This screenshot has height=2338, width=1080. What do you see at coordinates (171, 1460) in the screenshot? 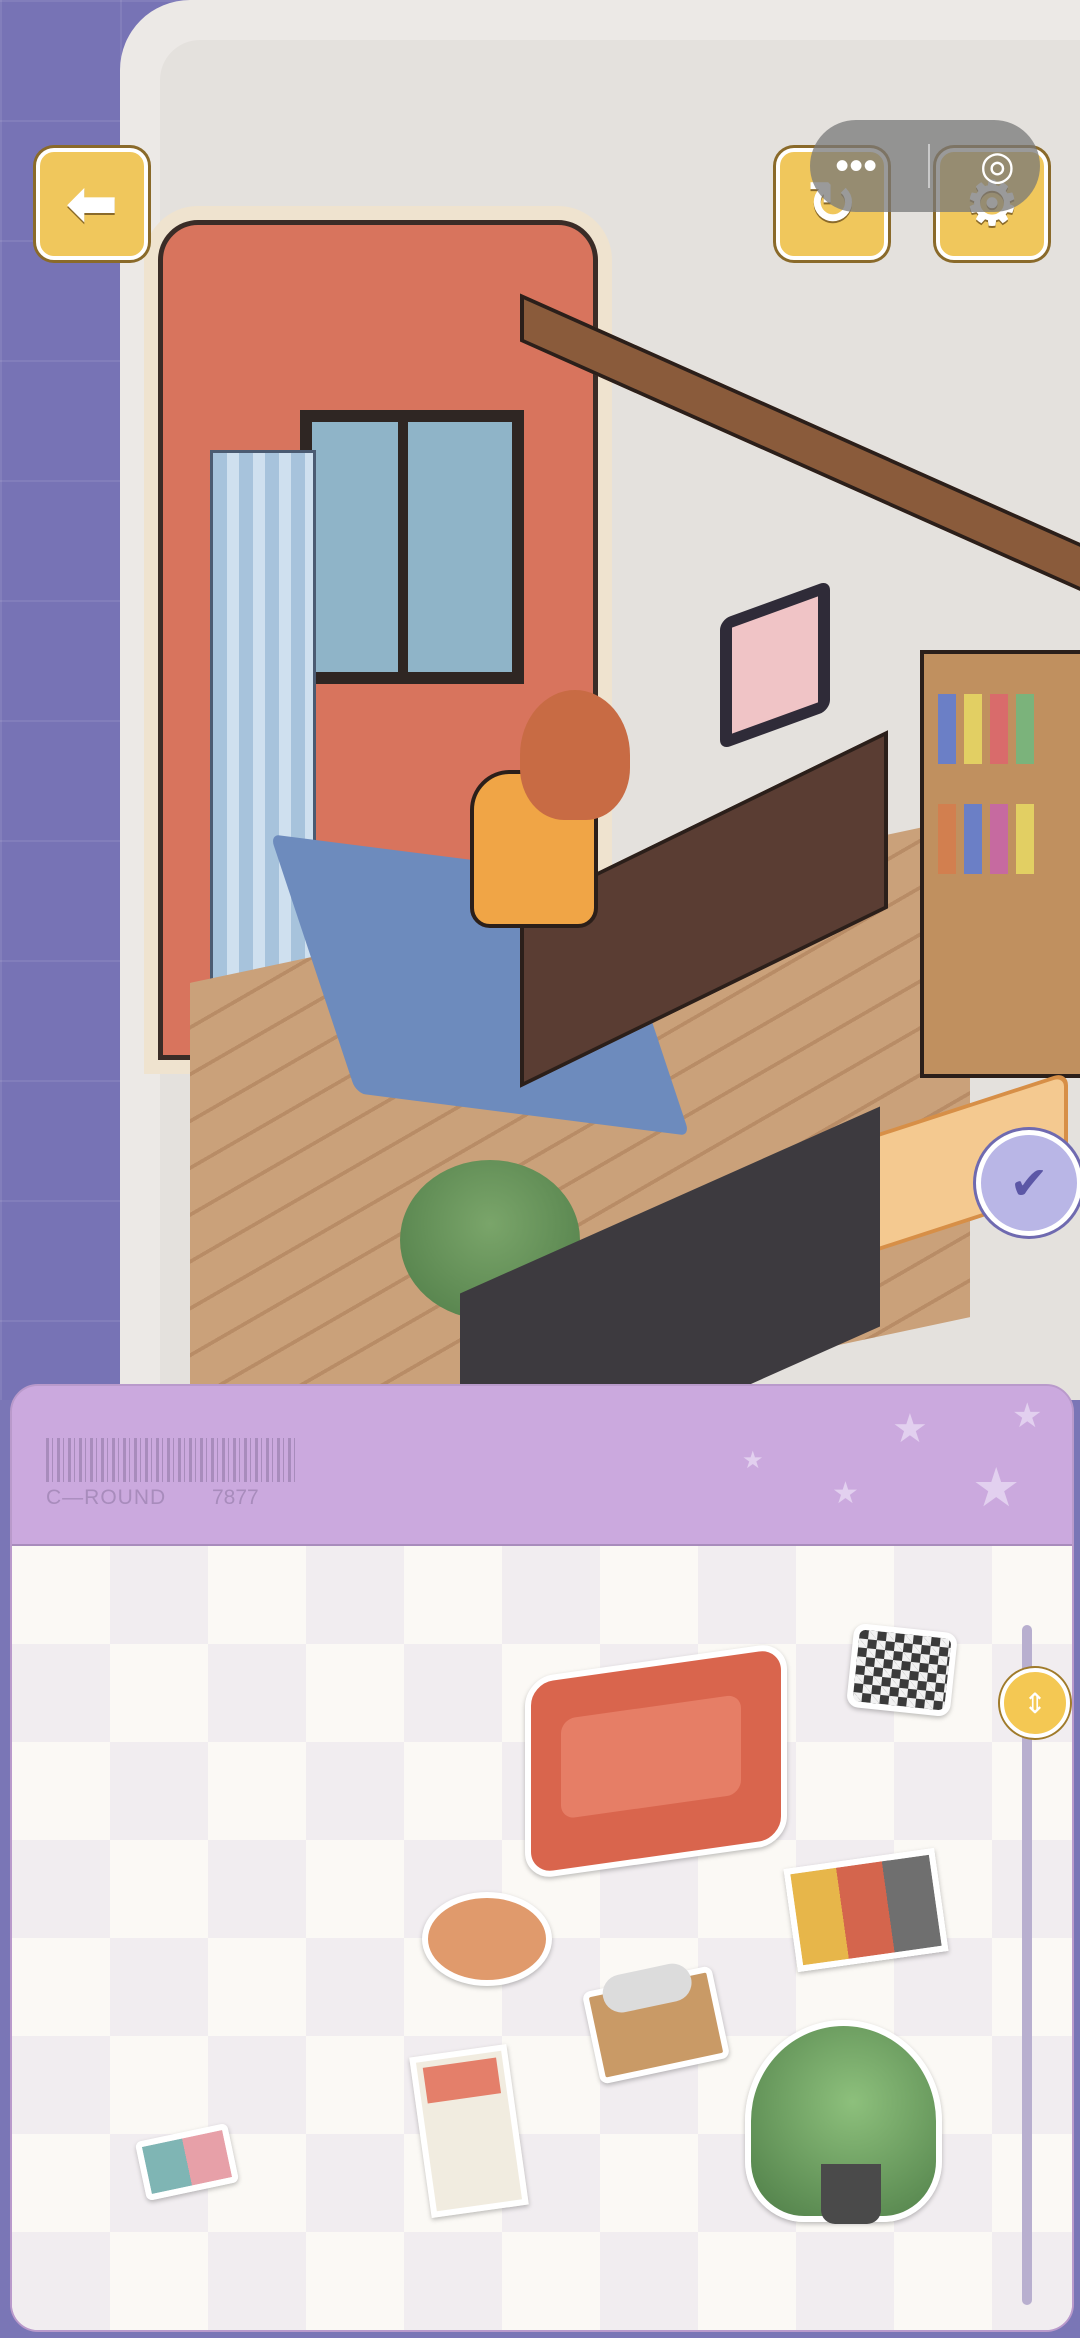
I see `barcode` at bounding box center [171, 1460].